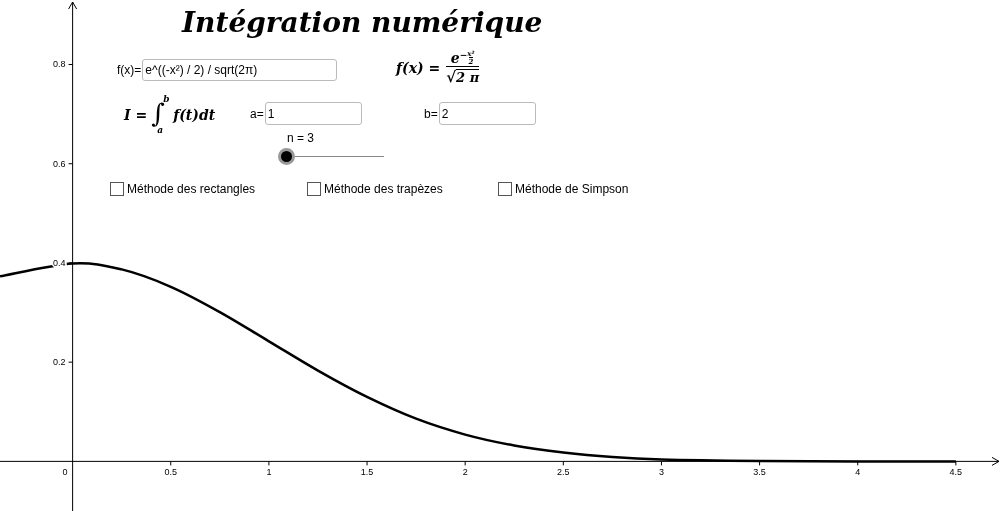  Describe the element at coordinates (463, 55) in the screenshot. I see `formula-text: −` at that location.